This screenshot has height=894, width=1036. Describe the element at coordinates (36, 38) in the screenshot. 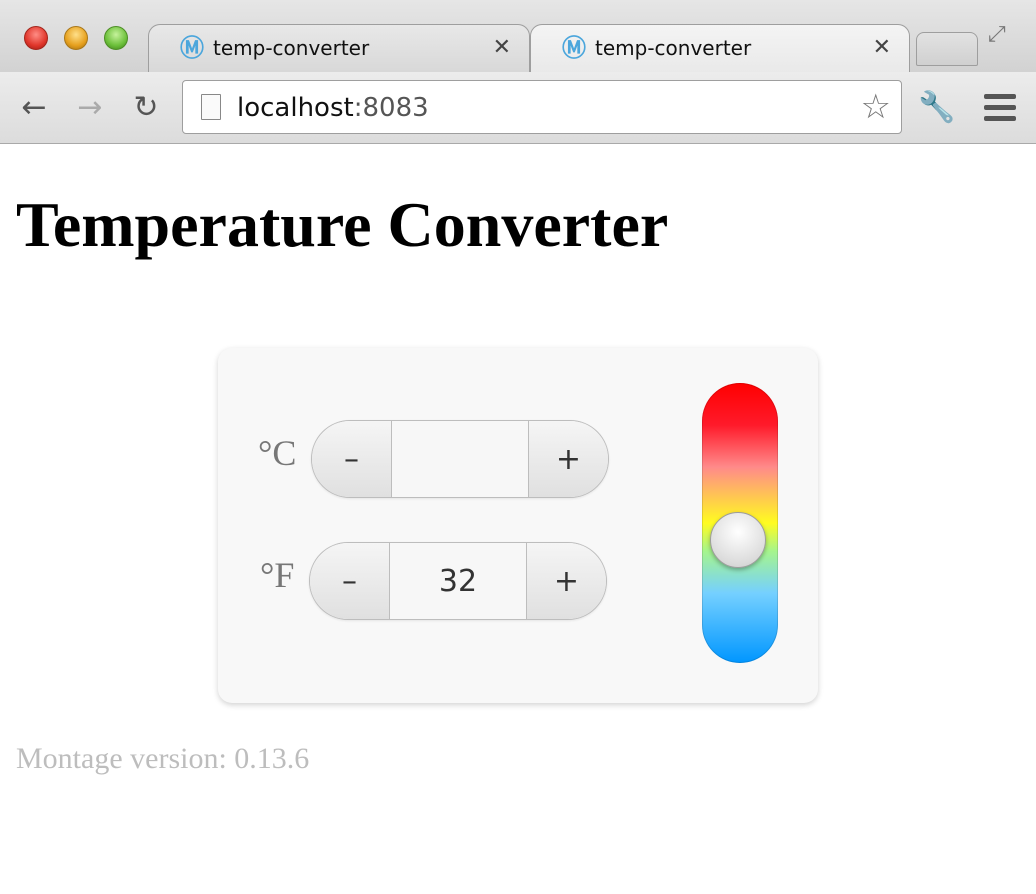

I see `close-window-button` at that location.